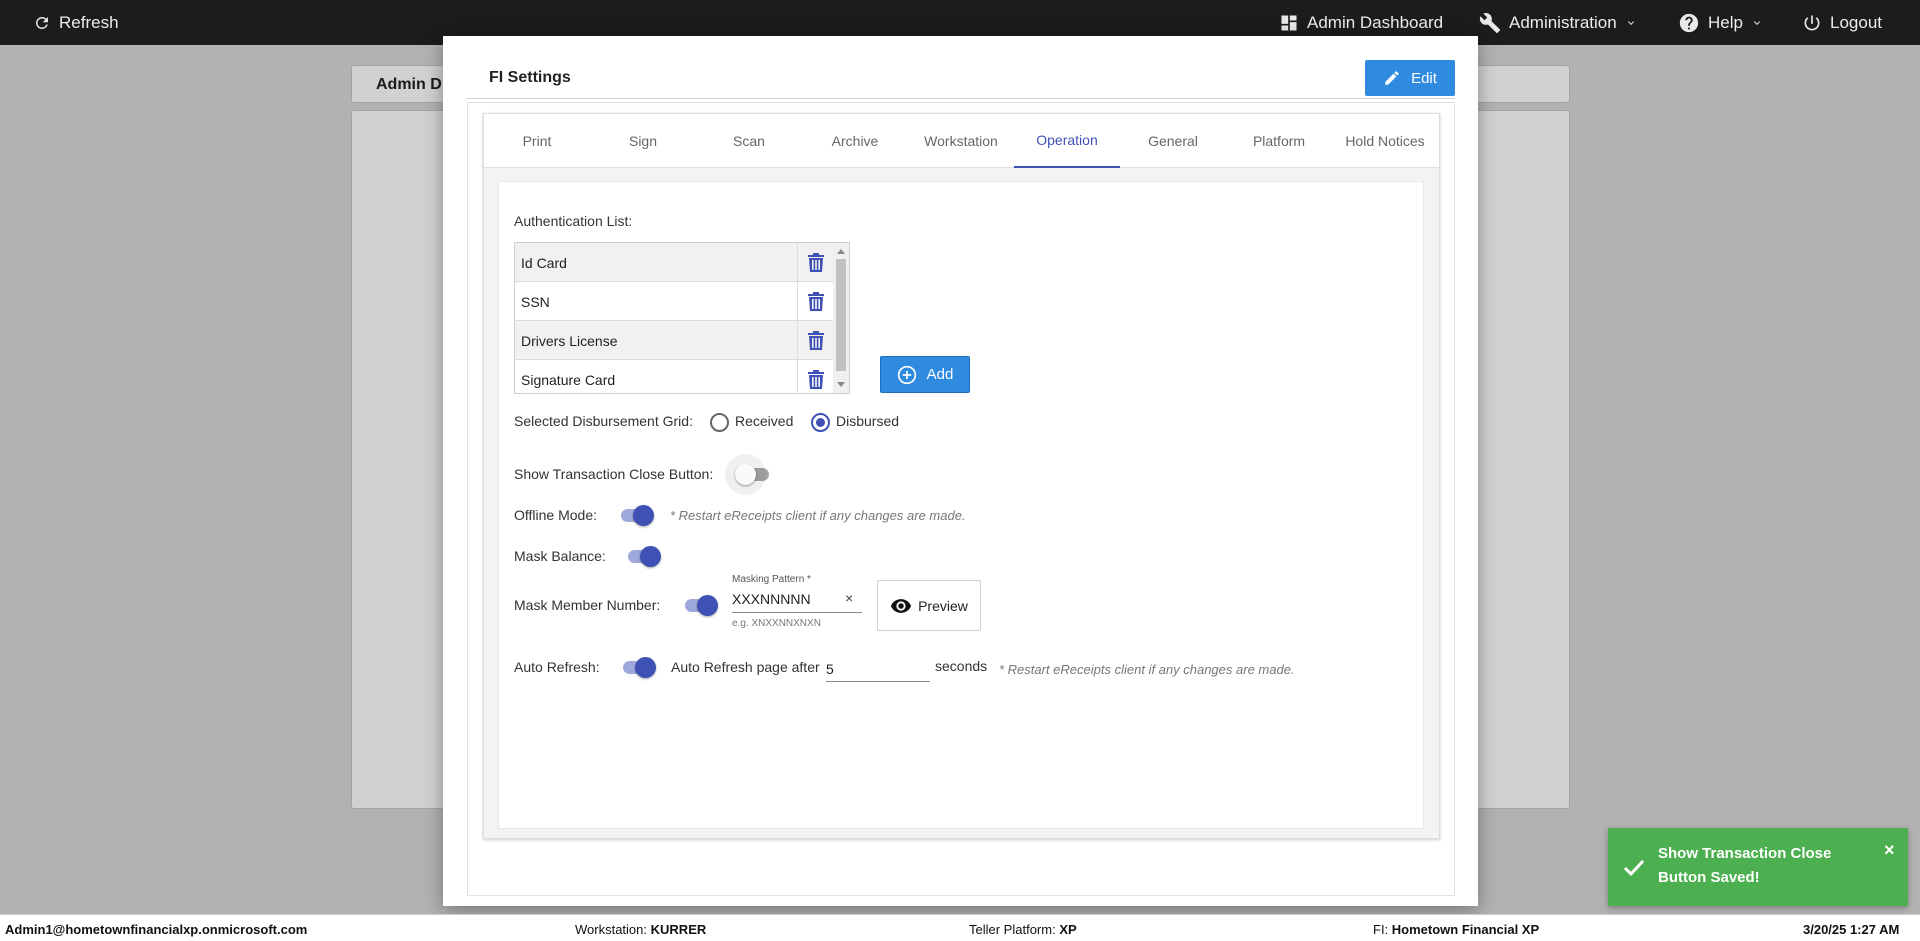 This screenshot has height=941, width=1920. Describe the element at coordinates (1375, 22) in the screenshot. I see `admin-dashboard-label: Admin Dashboard` at that location.